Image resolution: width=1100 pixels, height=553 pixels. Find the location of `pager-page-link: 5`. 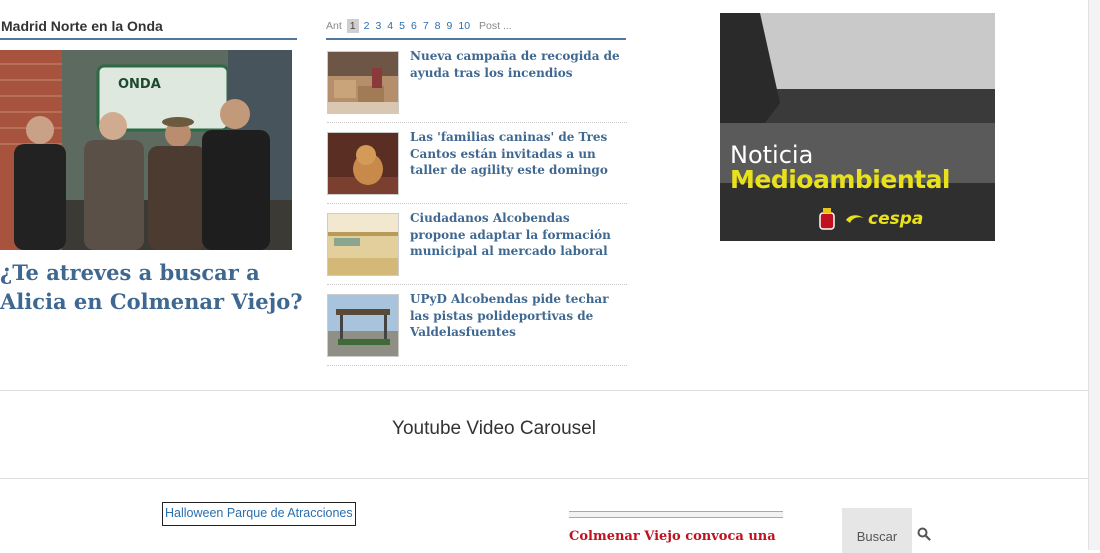

pager-page-link: 5 is located at coordinates (402, 26).